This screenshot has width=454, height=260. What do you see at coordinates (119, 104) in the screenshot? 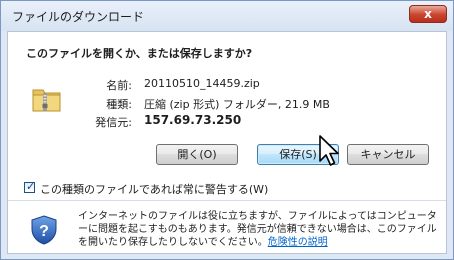
I see `type-label: 種類:` at bounding box center [119, 104].